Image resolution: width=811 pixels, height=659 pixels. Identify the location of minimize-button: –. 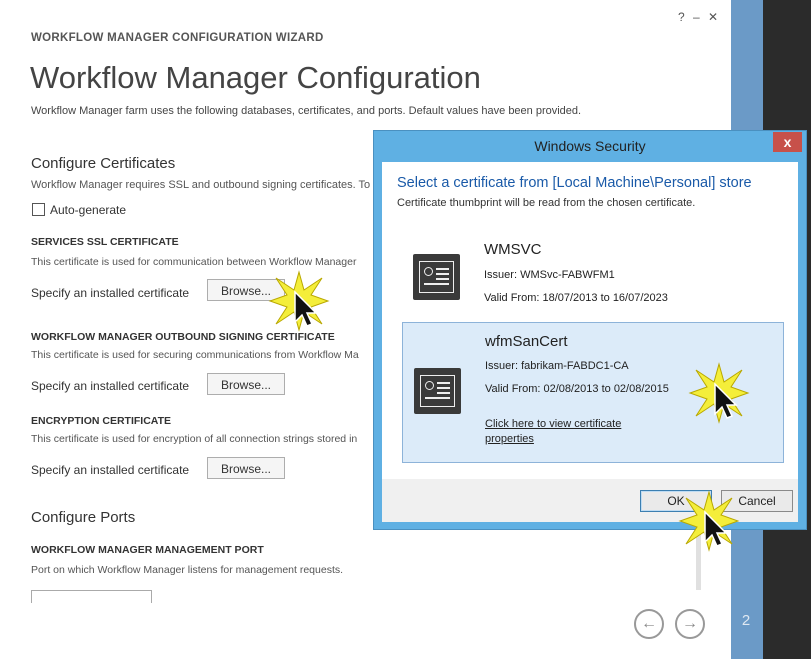
(696, 17).